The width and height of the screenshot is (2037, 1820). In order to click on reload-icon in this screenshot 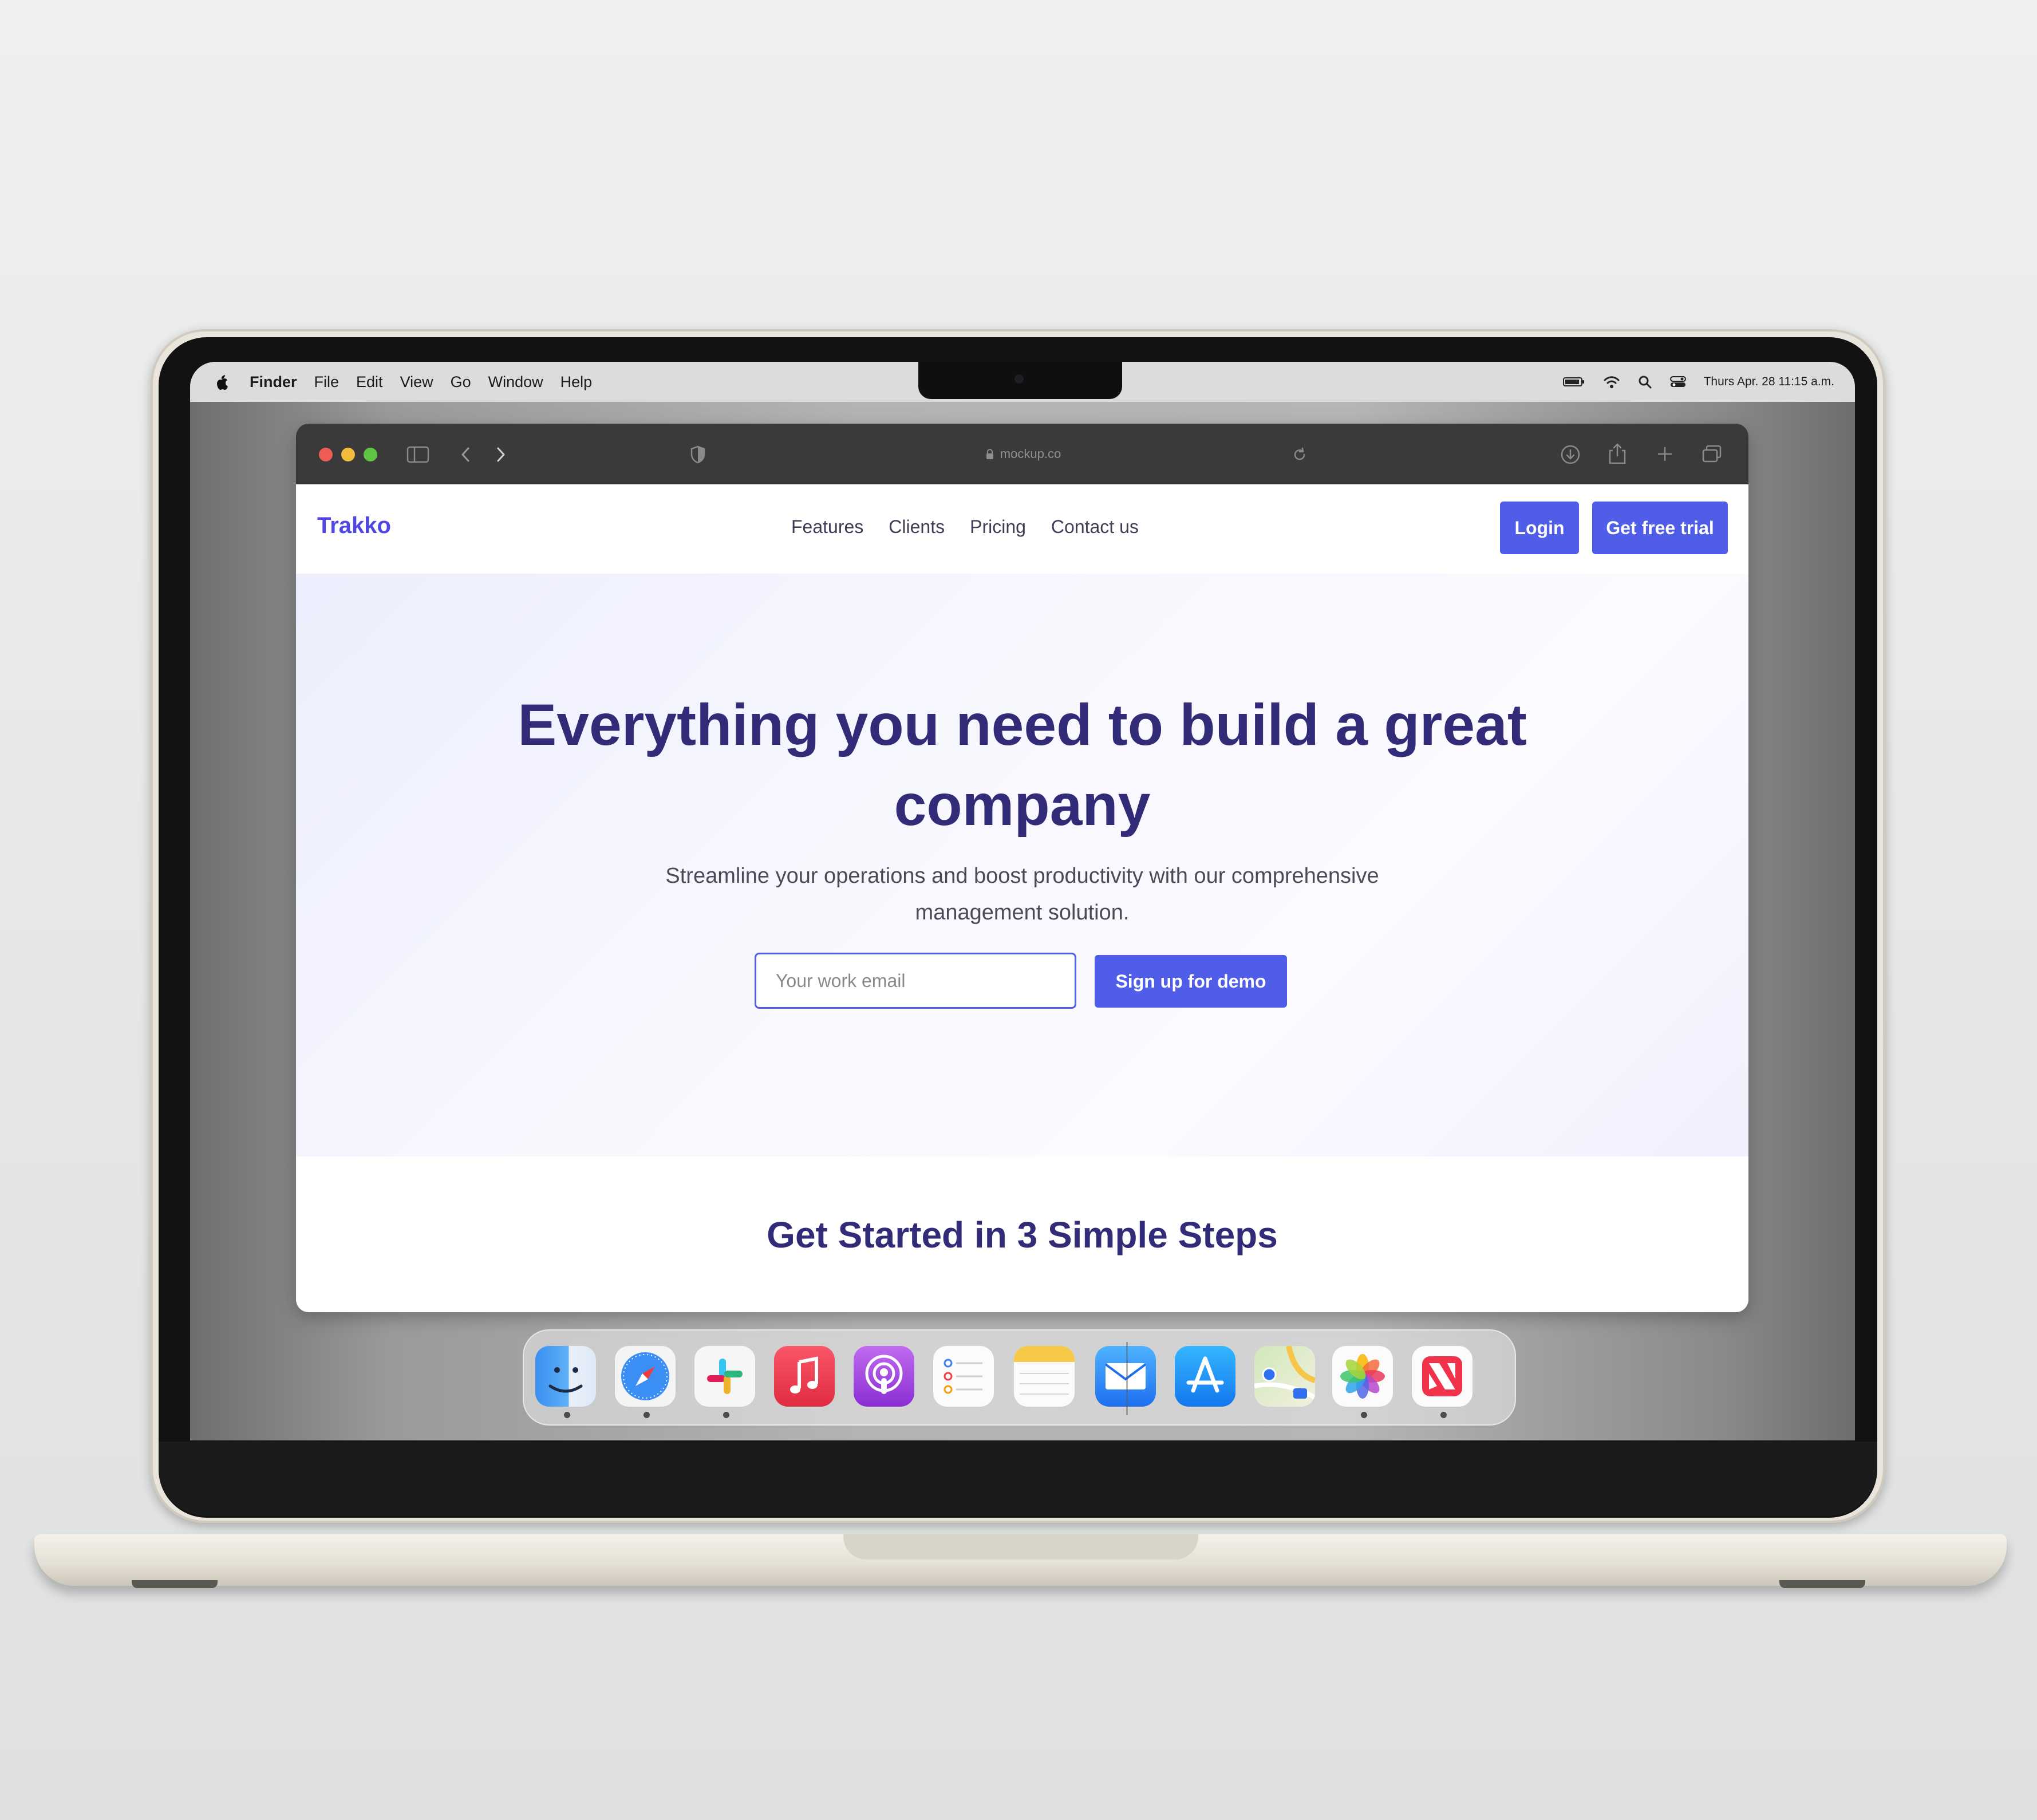, I will do `click(1299, 454)`.